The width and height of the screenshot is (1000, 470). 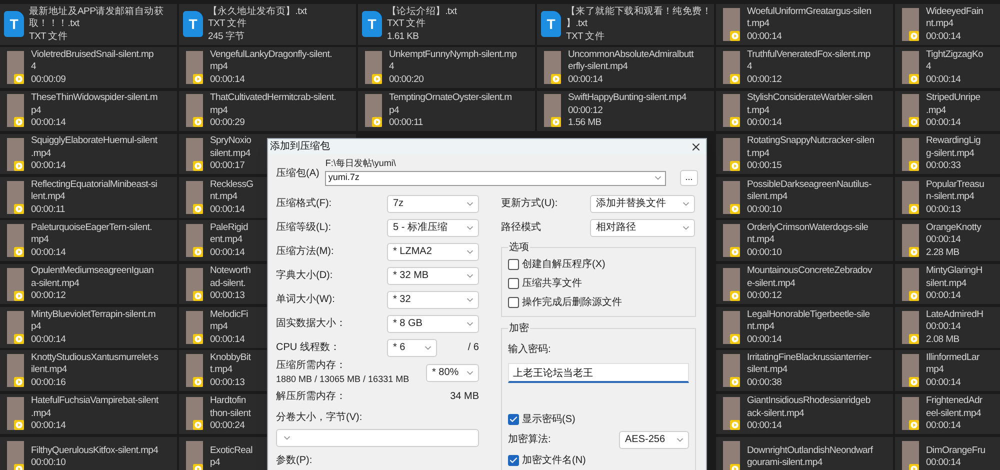 What do you see at coordinates (473, 348) in the screenshot?
I see `thread-total: / 6` at bounding box center [473, 348].